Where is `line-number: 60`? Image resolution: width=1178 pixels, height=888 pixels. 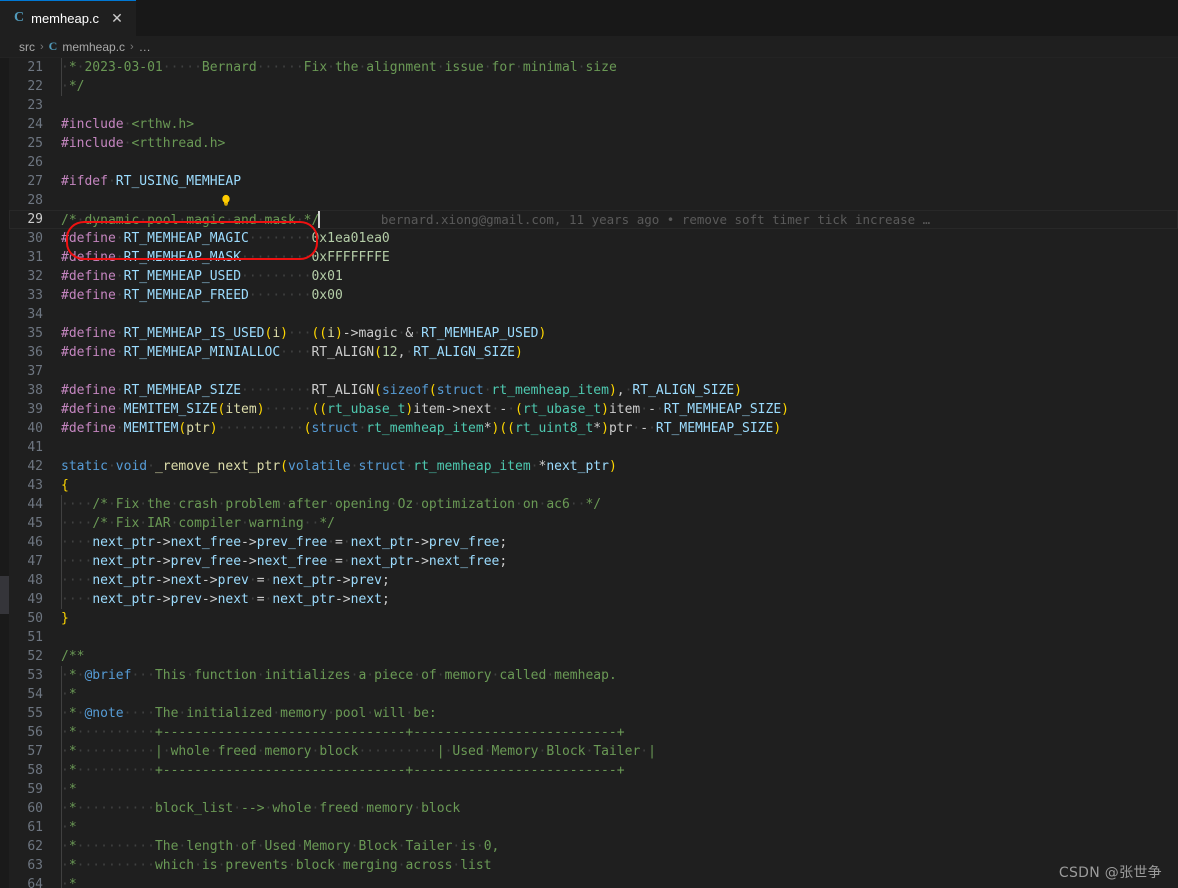 line-number: 60 is located at coordinates (35, 808).